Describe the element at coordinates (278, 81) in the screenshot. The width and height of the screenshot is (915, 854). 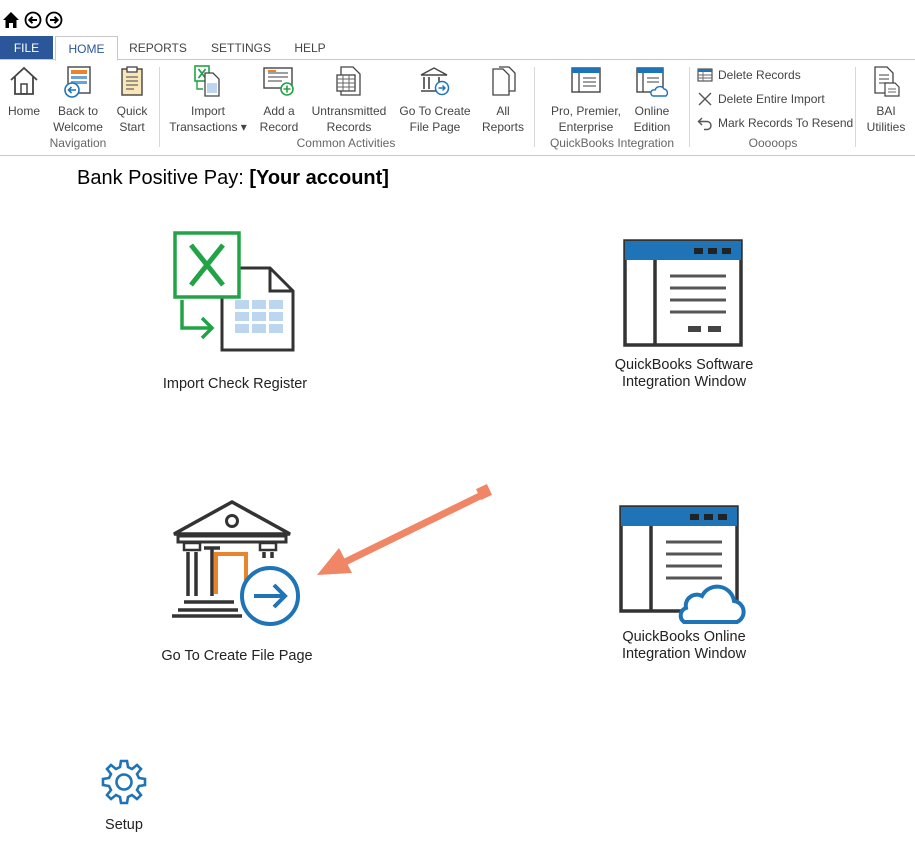
I see `add-record-icon` at that location.